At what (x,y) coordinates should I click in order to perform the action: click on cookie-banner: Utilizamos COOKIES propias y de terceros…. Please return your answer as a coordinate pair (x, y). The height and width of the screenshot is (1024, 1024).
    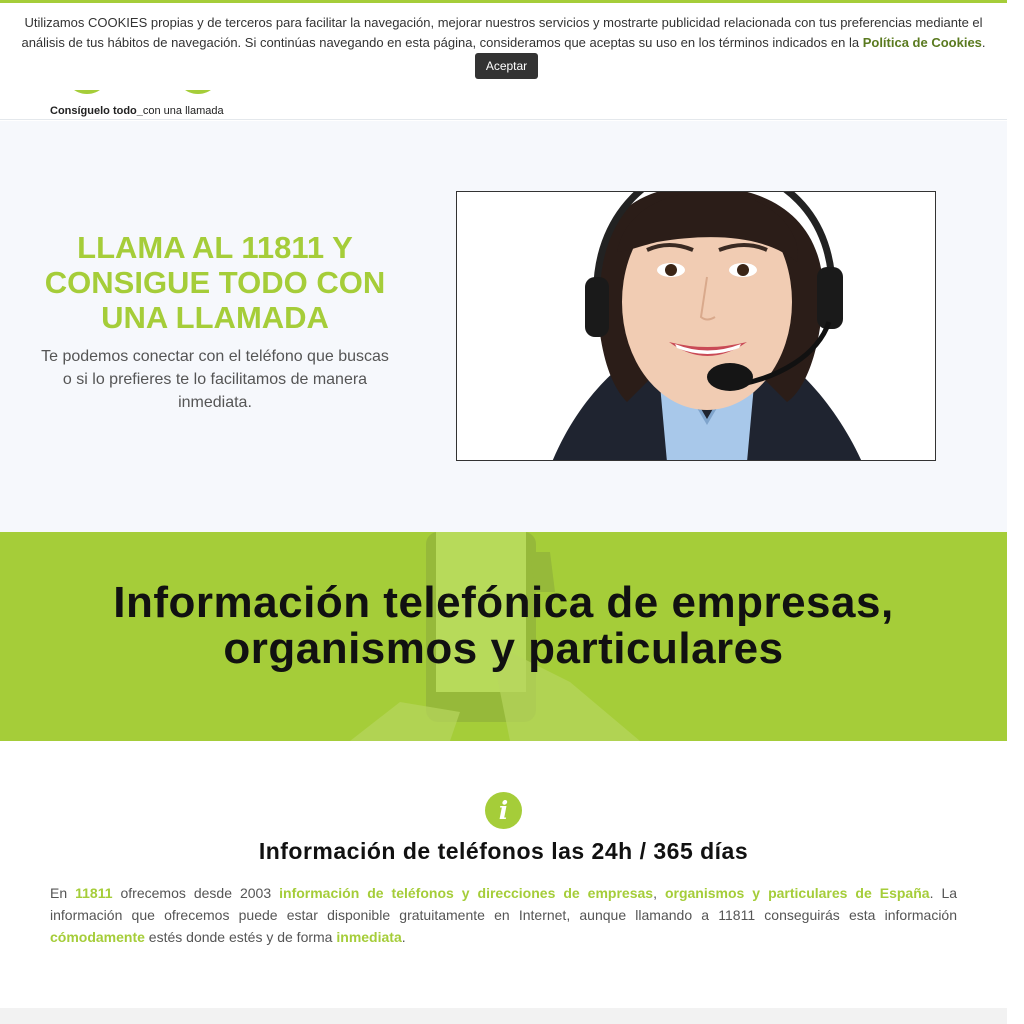
    Looking at the image, I should click on (503, 46).